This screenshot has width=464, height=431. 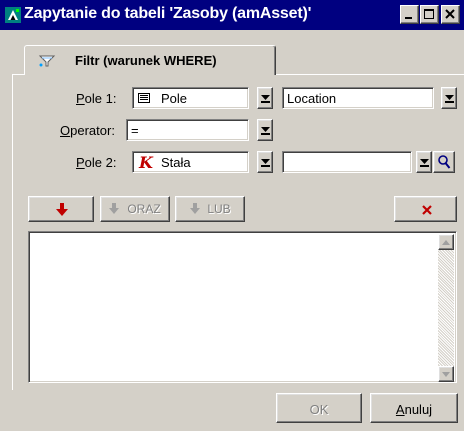 I want to click on field2-type-dropdown-button, so click(x=265, y=162).